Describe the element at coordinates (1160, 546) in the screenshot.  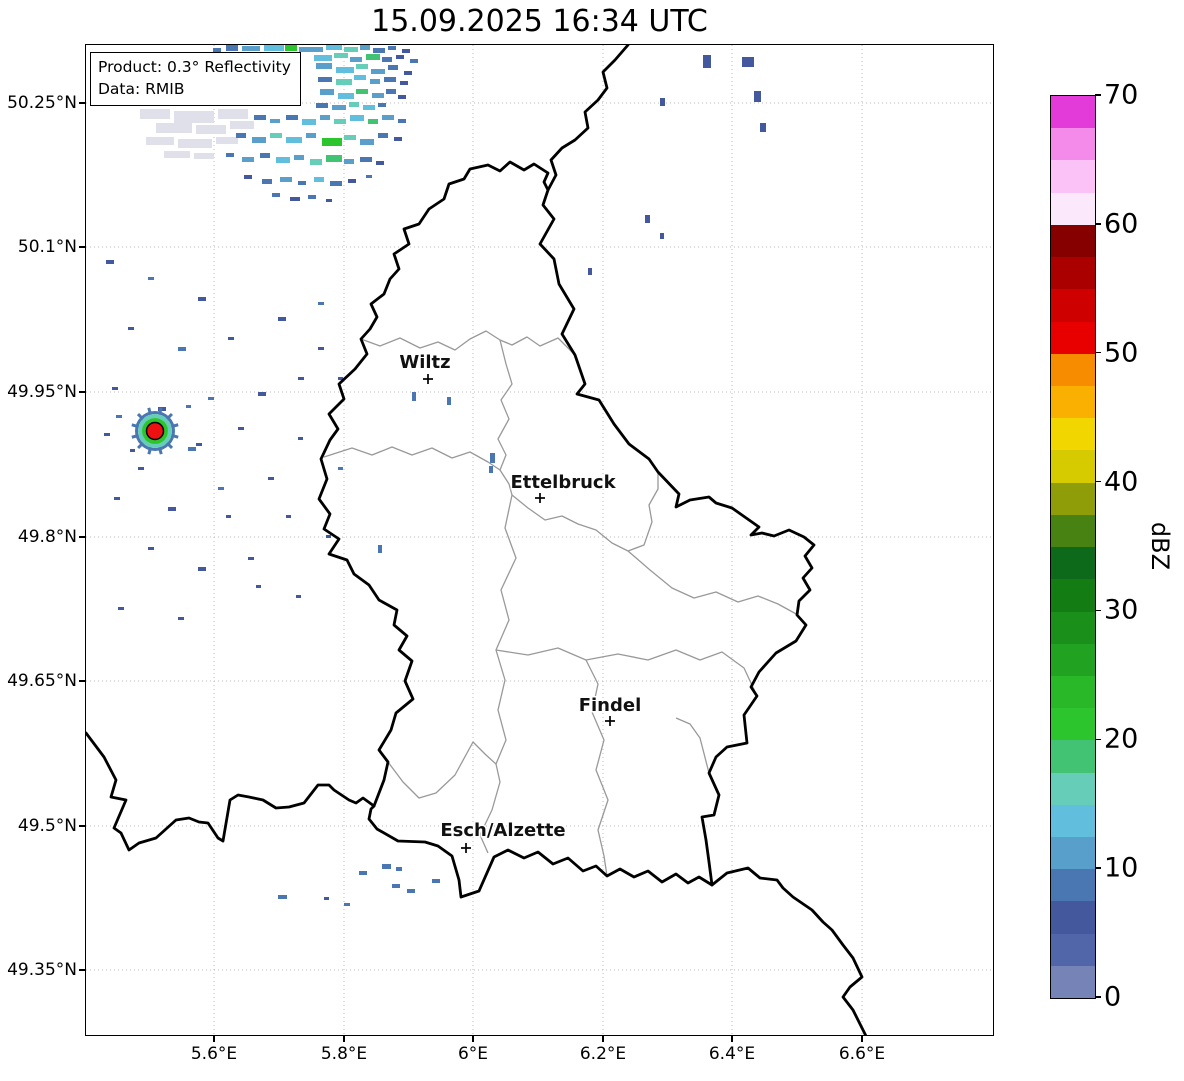
I see `colorbar-unit-label: dBZ` at that location.